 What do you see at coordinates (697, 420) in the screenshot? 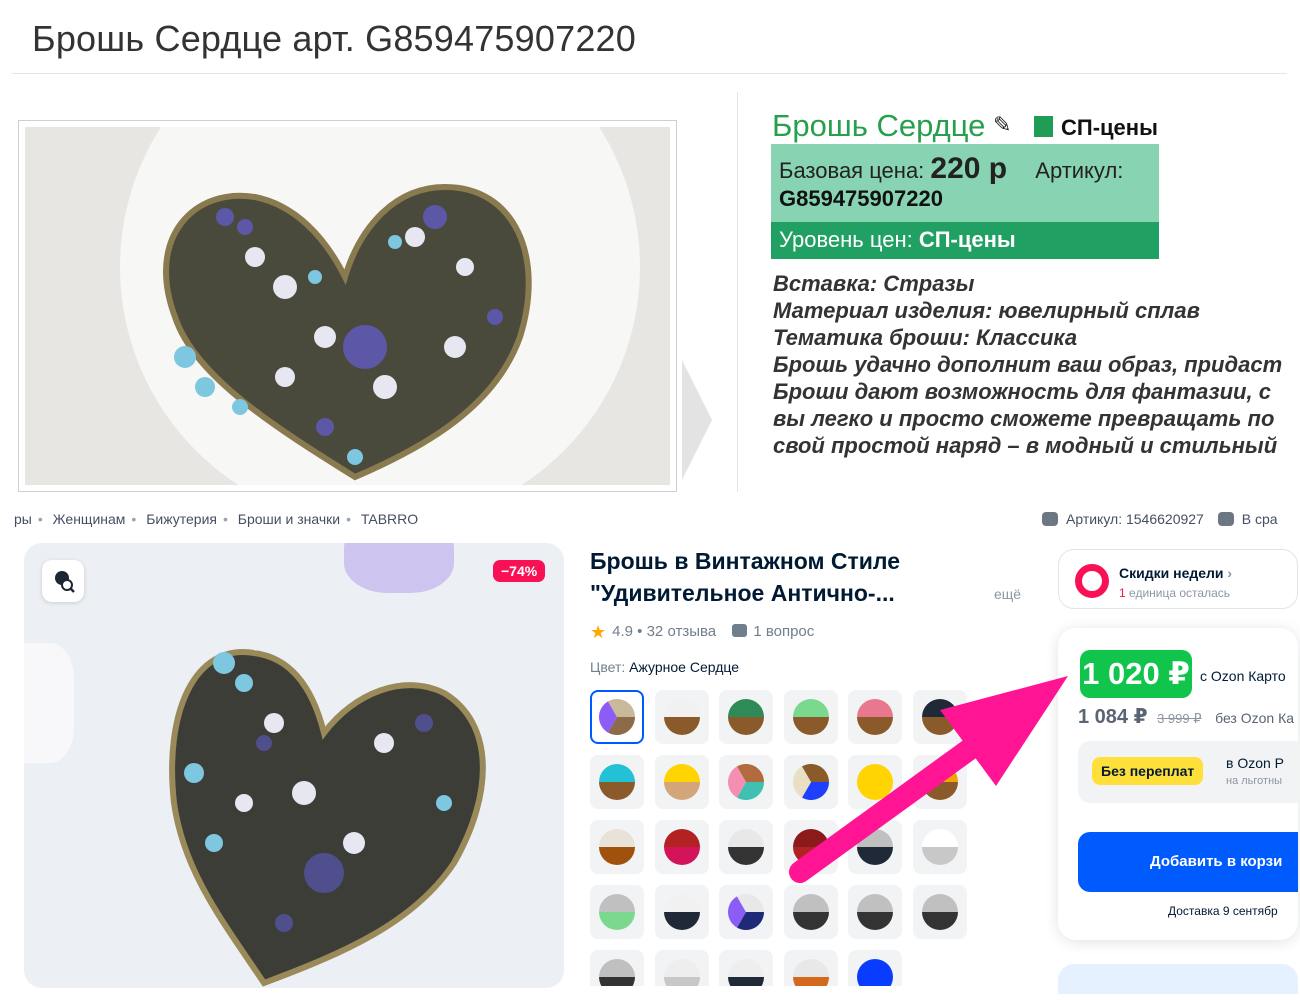
I see `sp-gallery-next-icon` at bounding box center [697, 420].